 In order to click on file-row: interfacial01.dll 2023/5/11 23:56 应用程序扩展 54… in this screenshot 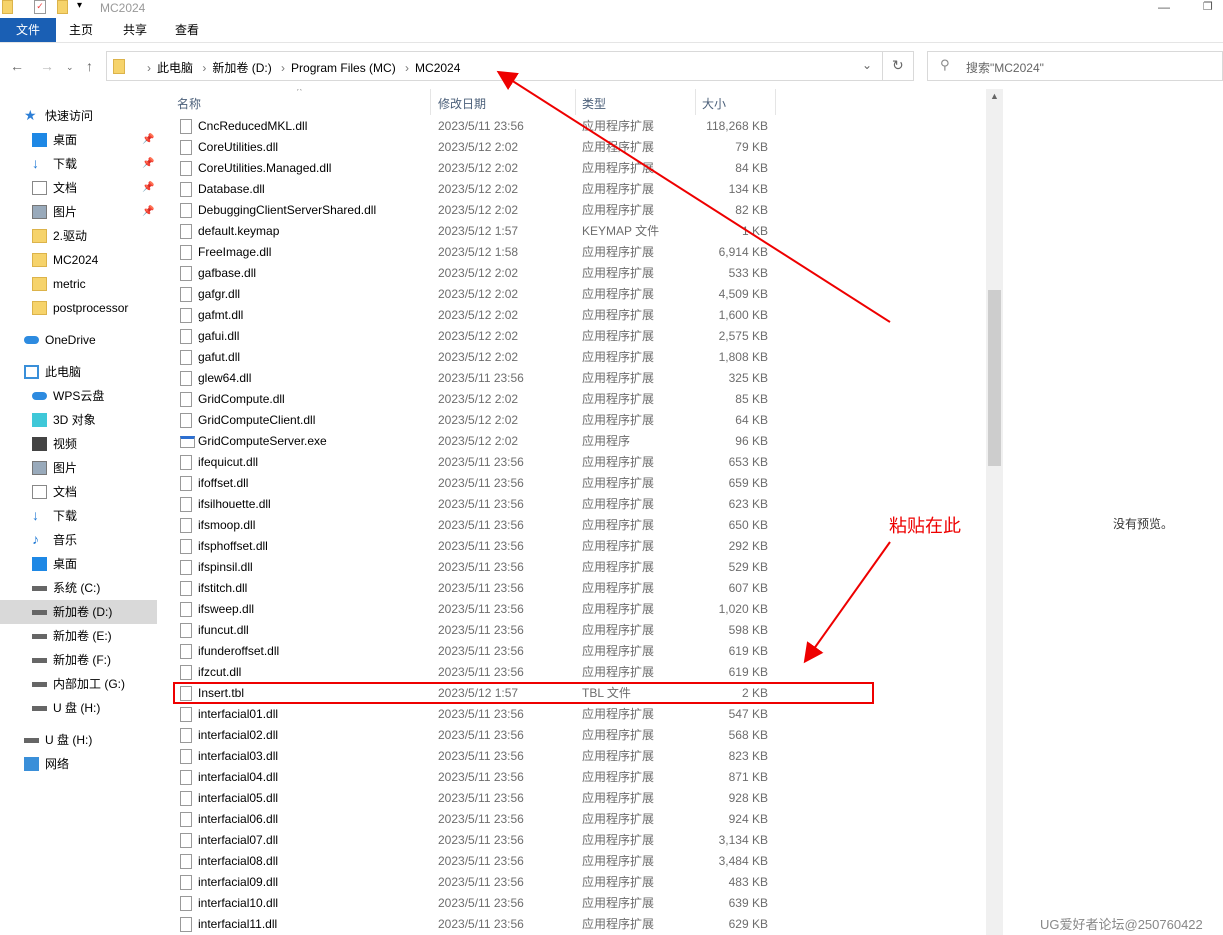, I will do `click(573, 714)`.